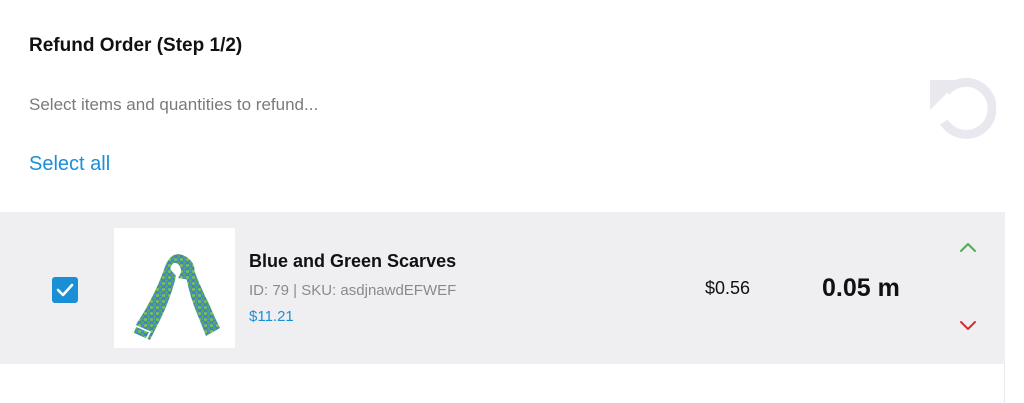 The height and width of the screenshot is (403, 1024). Describe the element at coordinates (728, 288) in the screenshot. I see `item-refund-amount: $0.56` at that location.